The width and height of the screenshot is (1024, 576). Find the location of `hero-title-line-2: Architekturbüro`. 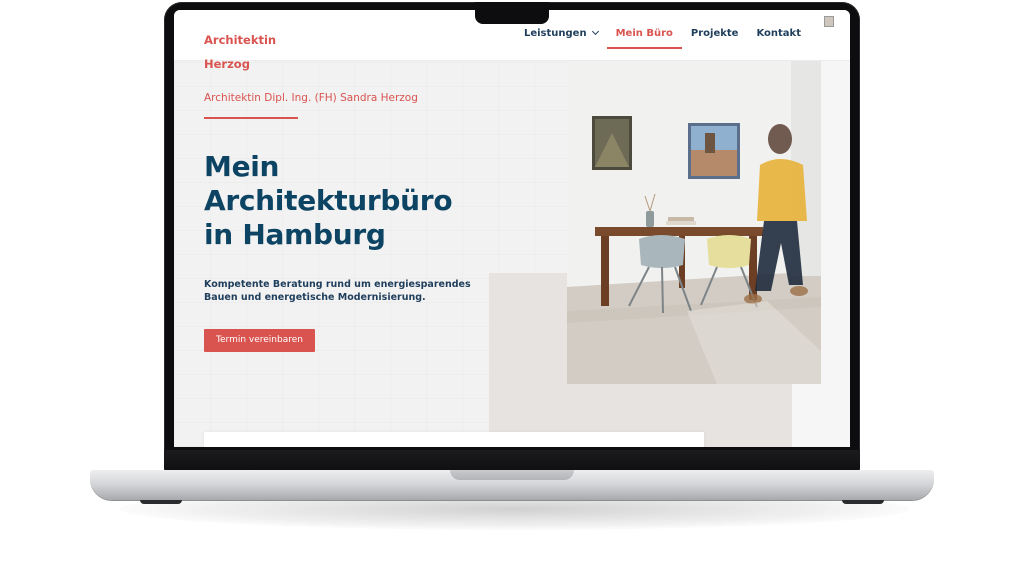

hero-title-line-2: Architekturbüro is located at coordinates (328, 200).